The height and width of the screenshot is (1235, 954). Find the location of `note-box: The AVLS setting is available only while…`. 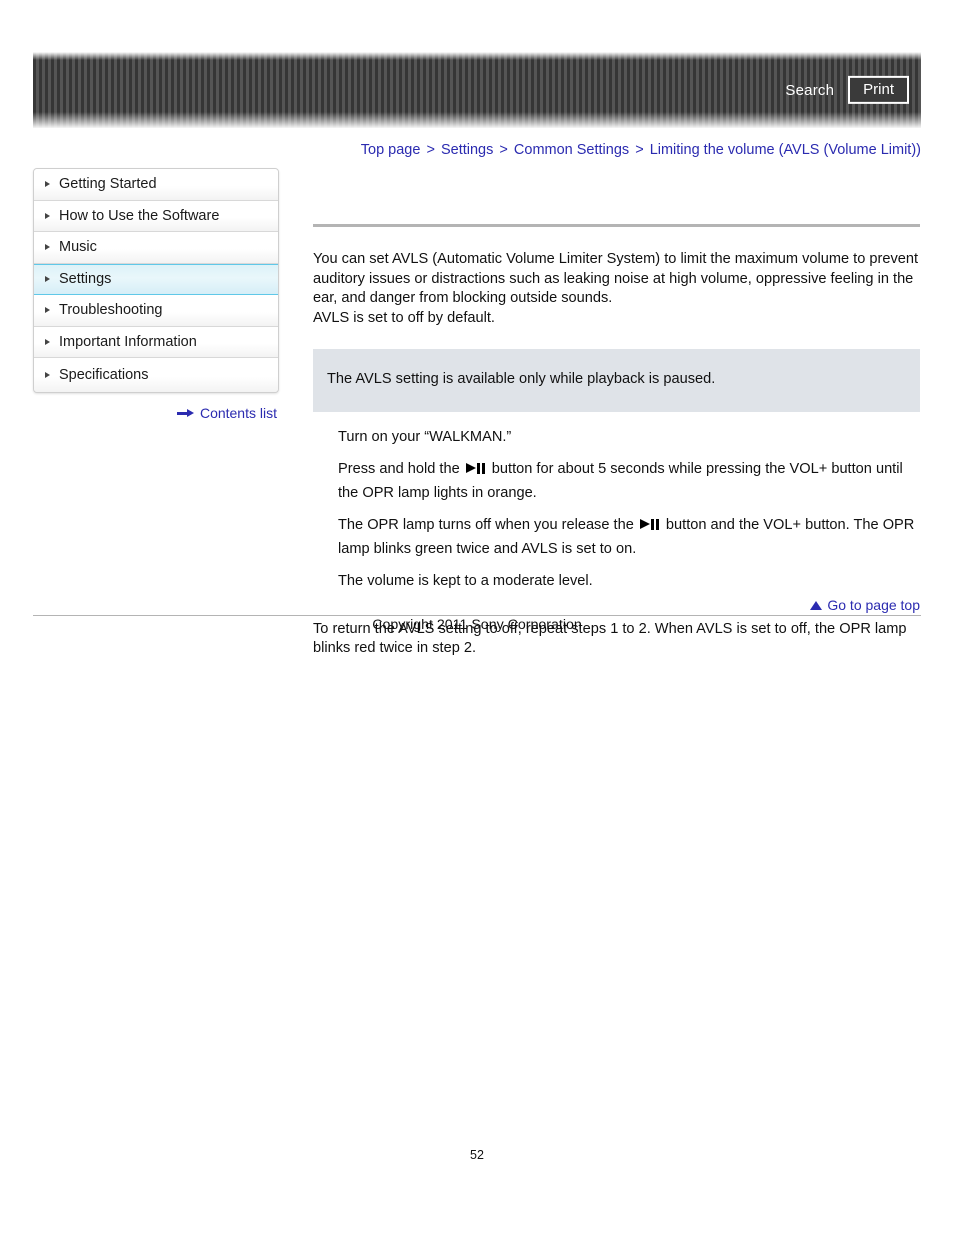

note-box: The AVLS setting is available only while… is located at coordinates (616, 380).